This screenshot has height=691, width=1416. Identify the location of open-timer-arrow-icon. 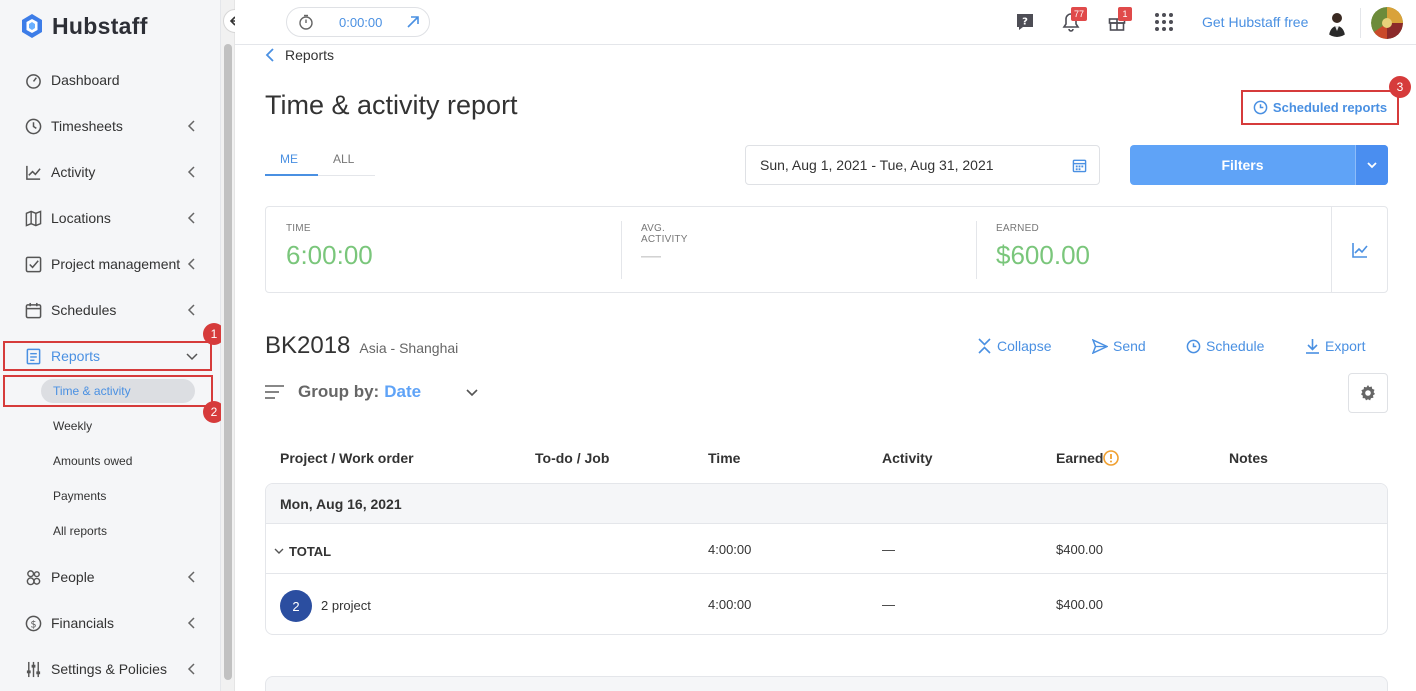
(413, 22).